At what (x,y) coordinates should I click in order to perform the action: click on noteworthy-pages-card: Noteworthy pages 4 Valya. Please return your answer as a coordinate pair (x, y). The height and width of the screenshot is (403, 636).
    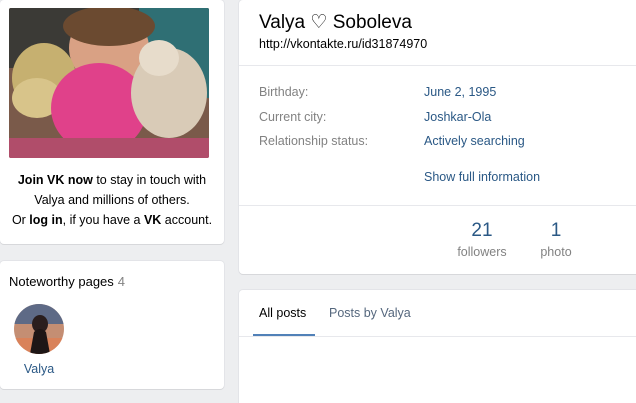
    Looking at the image, I should click on (112, 325).